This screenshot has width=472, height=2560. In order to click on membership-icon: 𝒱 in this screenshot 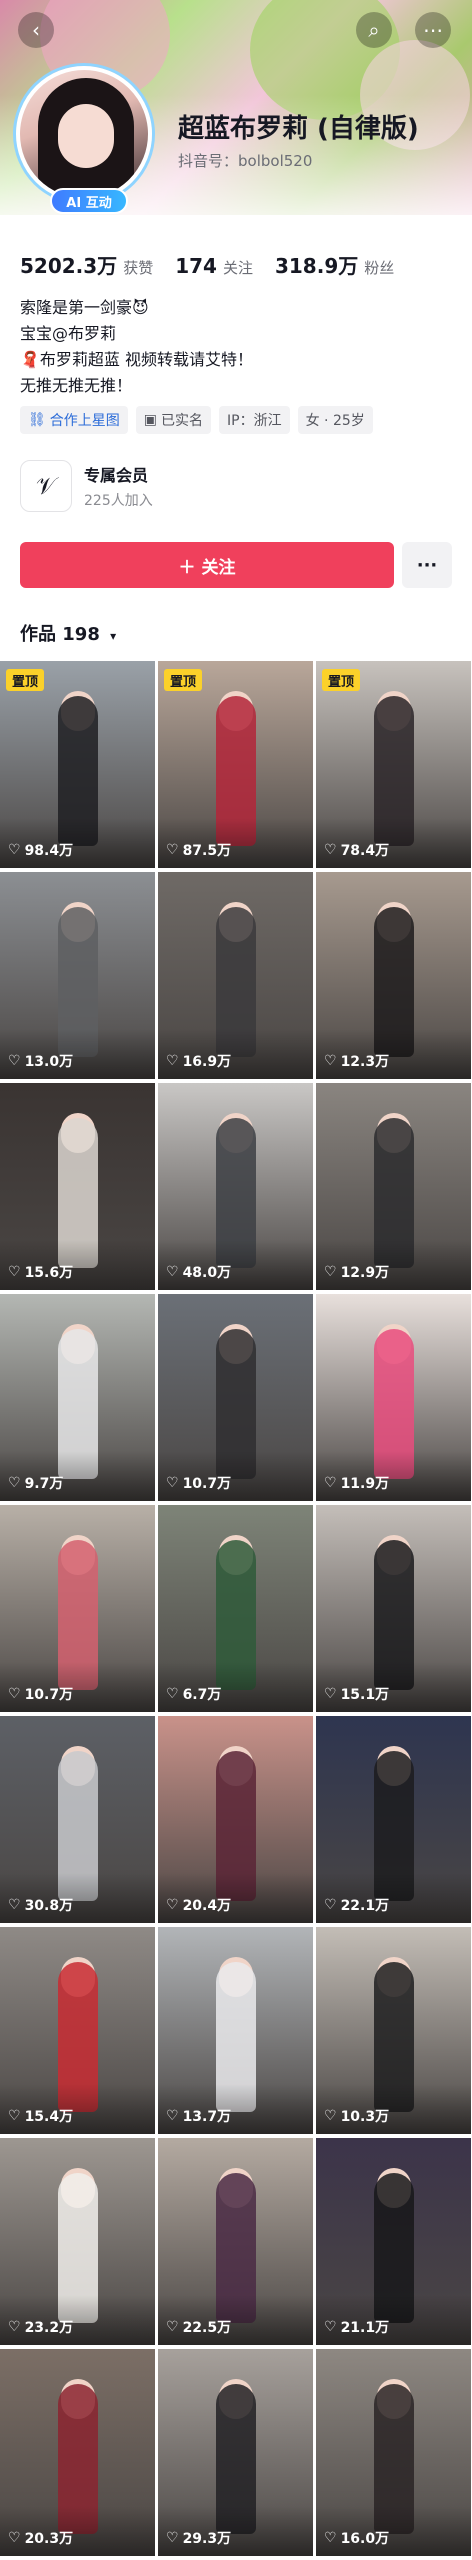, I will do `click(46, 486)`.